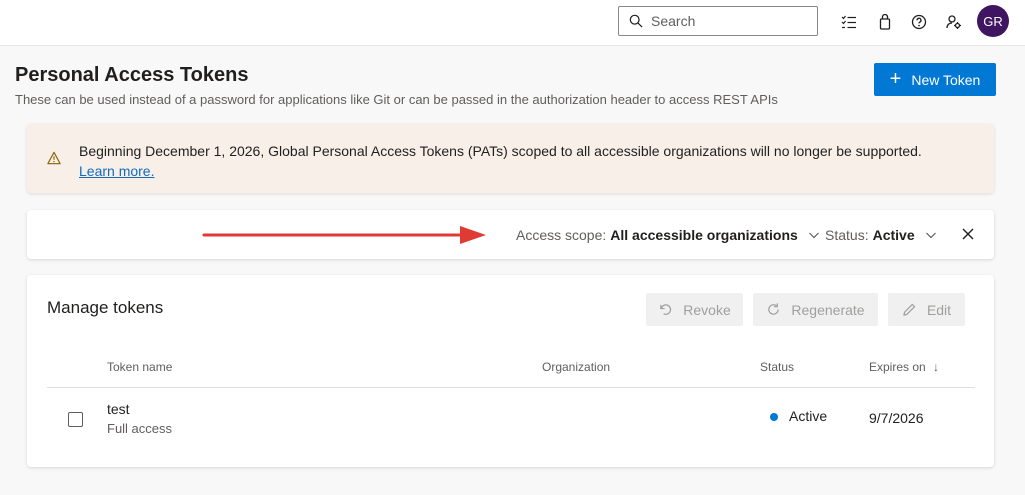  What do you see at coordinates (636, 21) in the screenshot?
I see `search-icon` at bounding box center [636, 21].